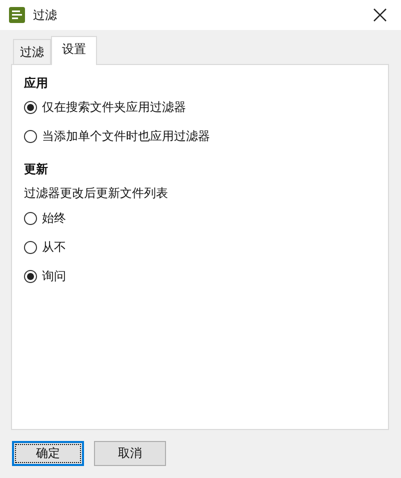 The width and height of the screenshot is (401, 478). Describe the element at coordinates (126, 136) in the screenshot. I see `radio-label: 当添加单个文件时也应用过滤器` at that location.